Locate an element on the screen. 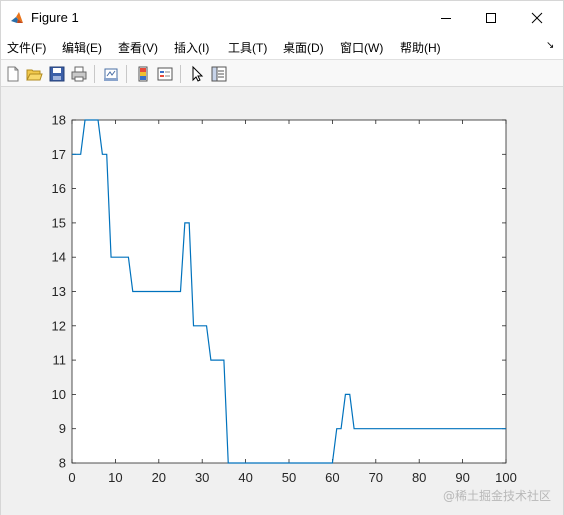  minimize-button is located at coordinates (446, 18).